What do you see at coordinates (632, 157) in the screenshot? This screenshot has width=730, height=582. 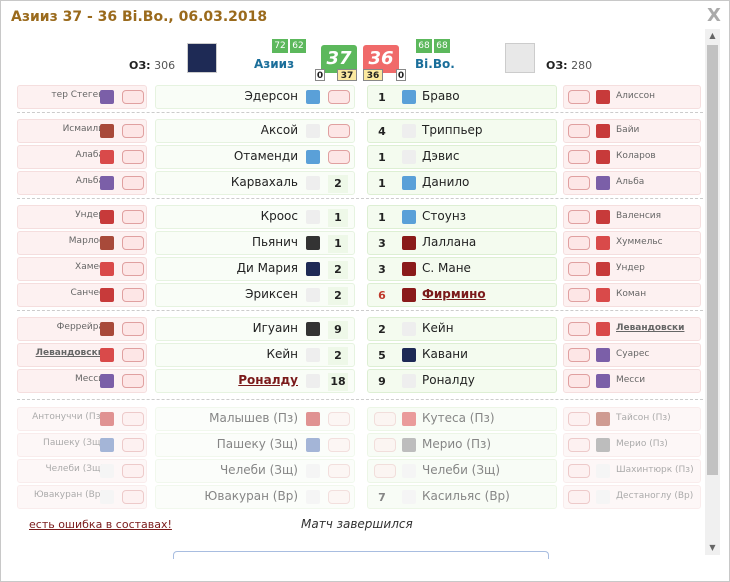 I see `away-reserve-row: Коларов` at bounding box center [632, 157].